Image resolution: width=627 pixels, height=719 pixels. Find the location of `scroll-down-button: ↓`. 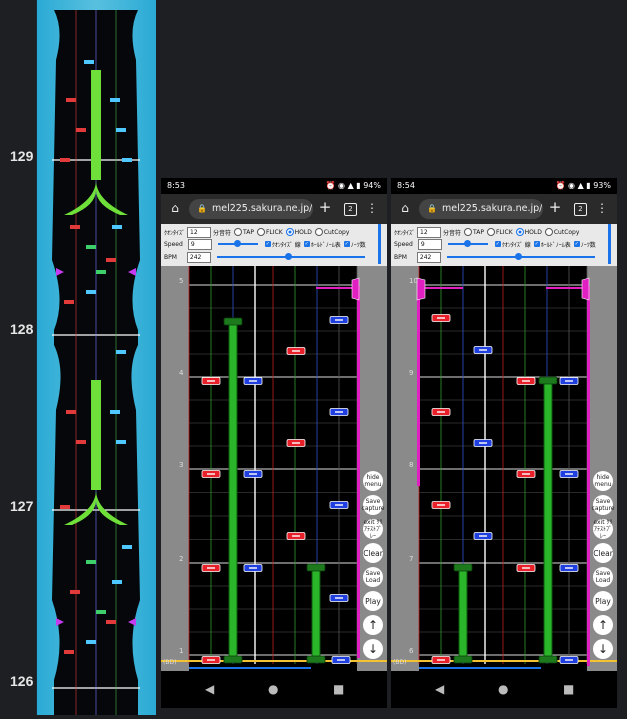

scroll-down-button: ↓ is located at coordinates (373, 649).